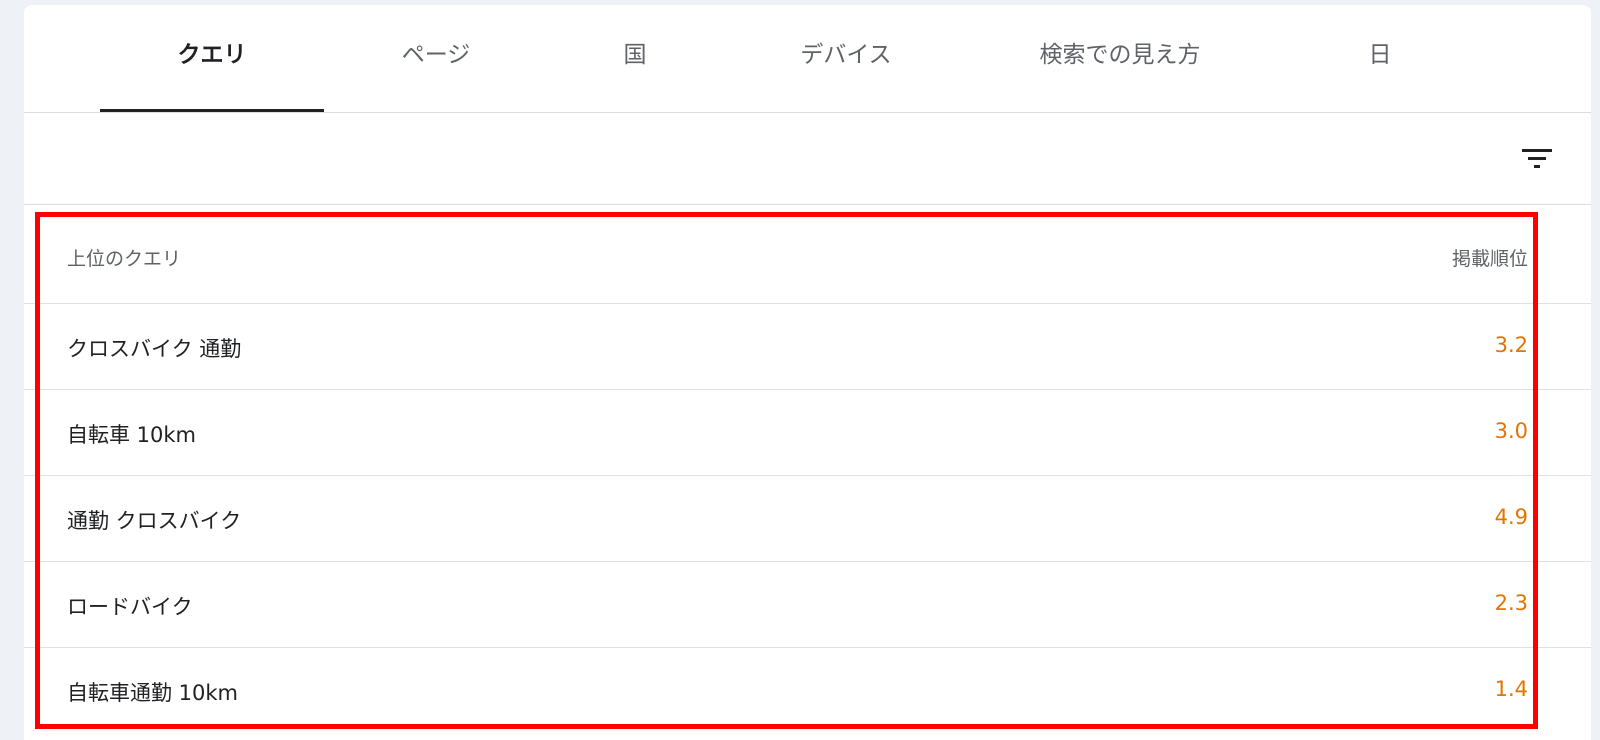 This screenshot has width=1600, height=740. I want to click on tab-bar: クエリ ページ 国 デバイス 検索での見え方 日, so click(807, 59).